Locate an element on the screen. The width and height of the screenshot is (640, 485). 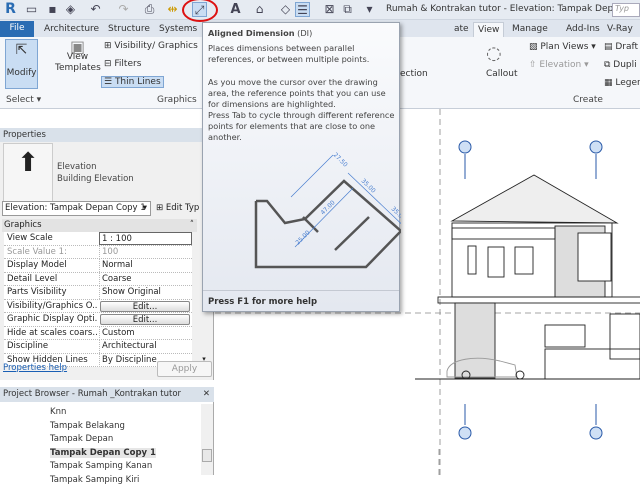
select-panel-label: Select ▾ is located at coordinates (23, 100).